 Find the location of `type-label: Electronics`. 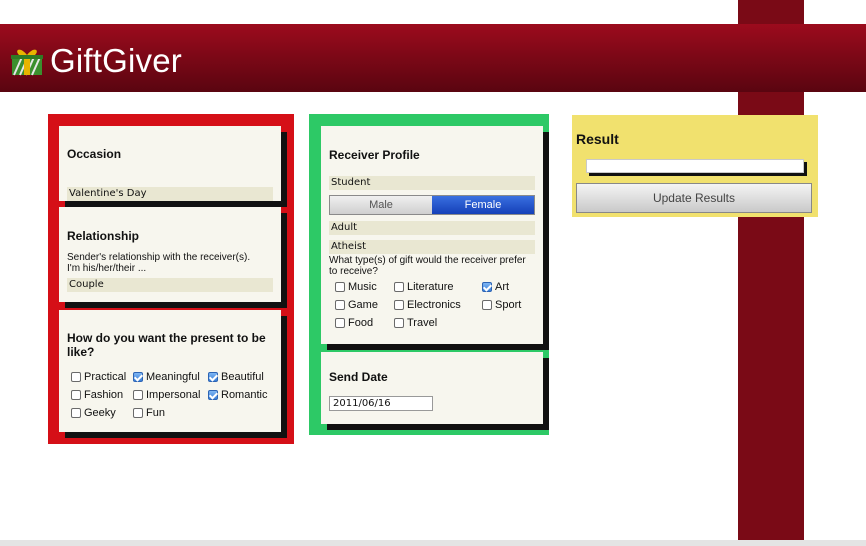

type-label: Electronics is located at coordinates (434, 305).